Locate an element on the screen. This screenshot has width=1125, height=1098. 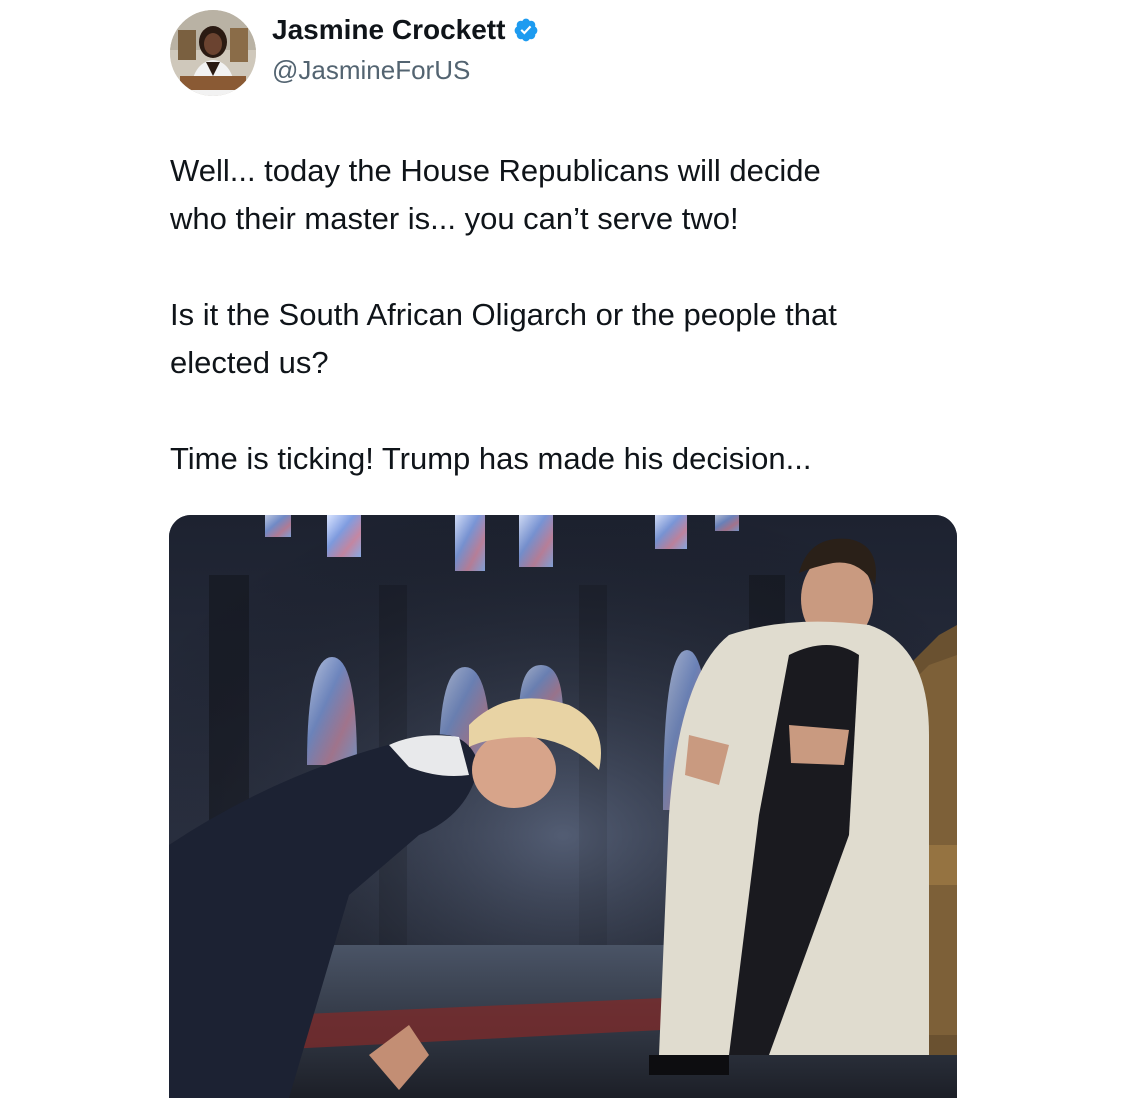
verified-badge-icon is located at coordinates (526, 30).